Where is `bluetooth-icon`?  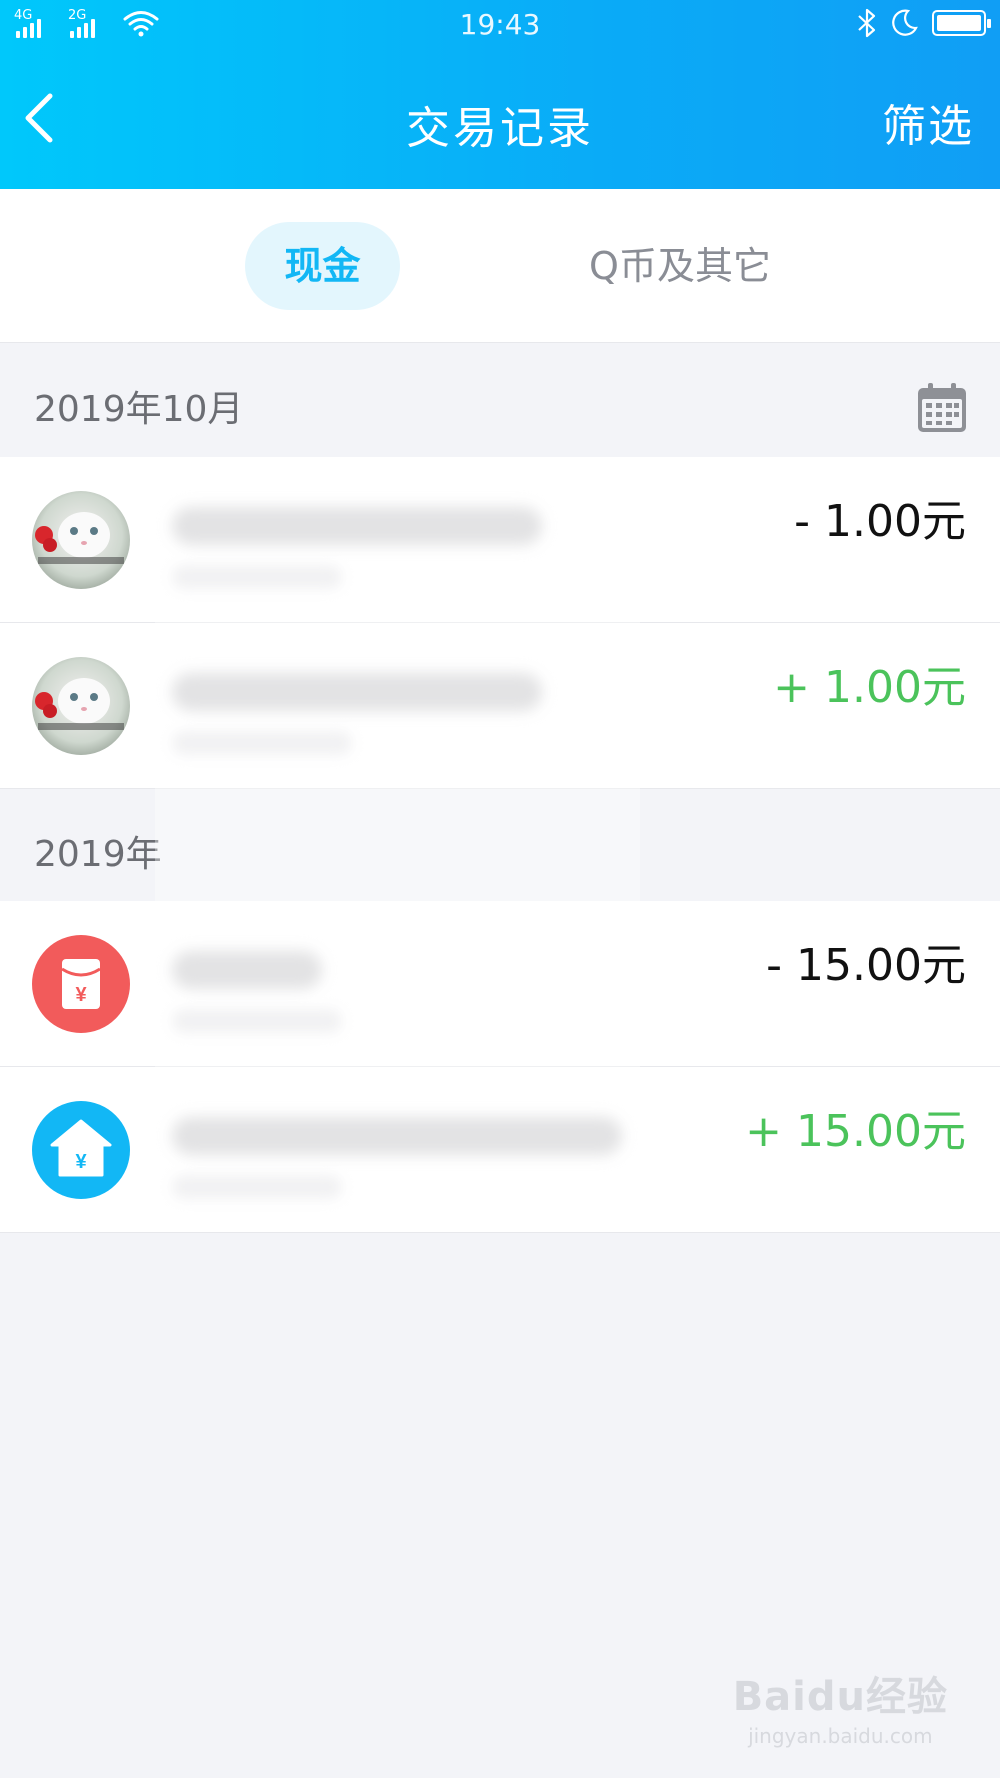
bluetooth-icon is located at coordinates (867, 23).